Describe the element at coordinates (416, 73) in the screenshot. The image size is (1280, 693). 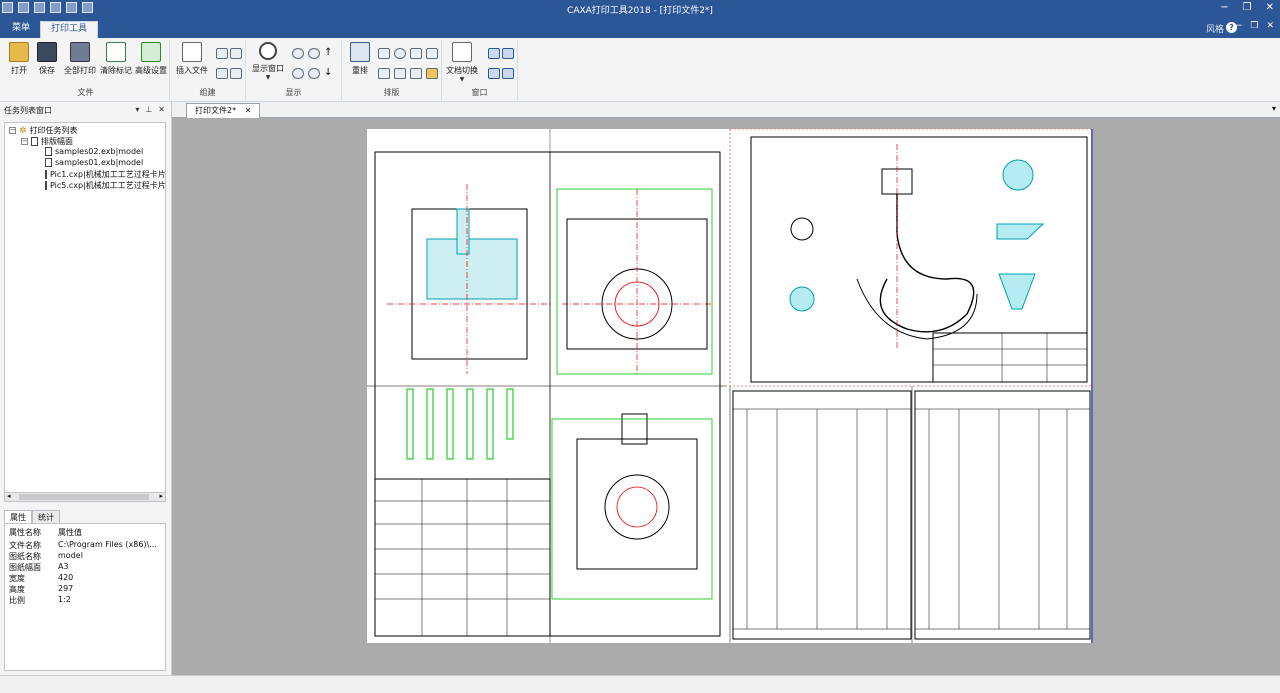
I see `page-icon` at that location.